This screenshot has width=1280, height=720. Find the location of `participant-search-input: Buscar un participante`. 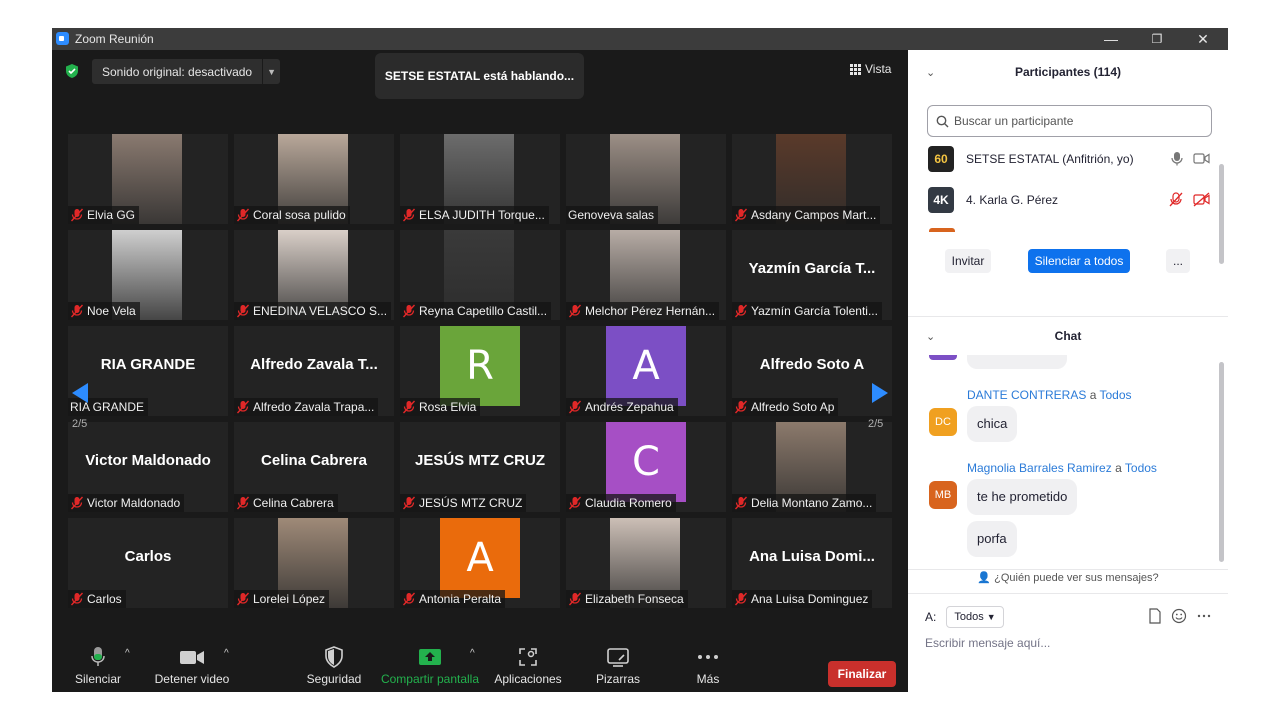

participant-search-input: Buscar un participante is located at coordinates (1069, 121).